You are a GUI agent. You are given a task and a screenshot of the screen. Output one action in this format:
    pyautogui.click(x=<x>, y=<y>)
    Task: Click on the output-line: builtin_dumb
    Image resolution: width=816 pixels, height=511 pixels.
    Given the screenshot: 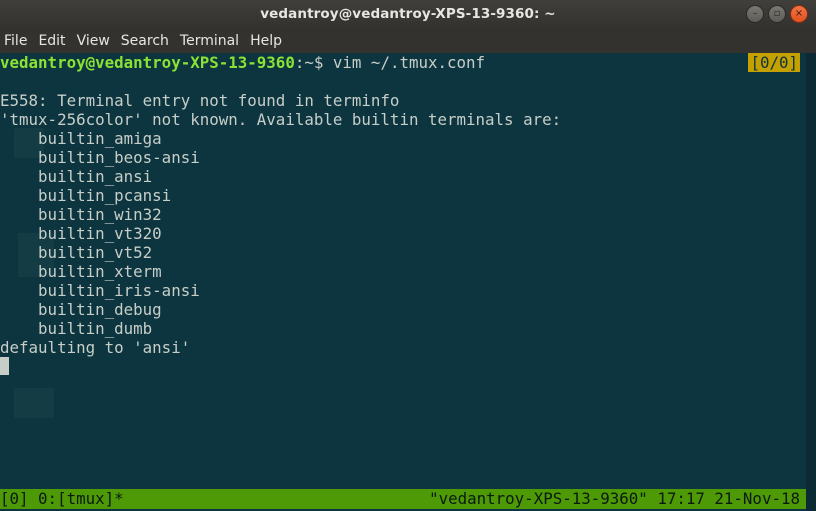 What is the action you would take?
    pyautogui.click(x=76, y=328)
    